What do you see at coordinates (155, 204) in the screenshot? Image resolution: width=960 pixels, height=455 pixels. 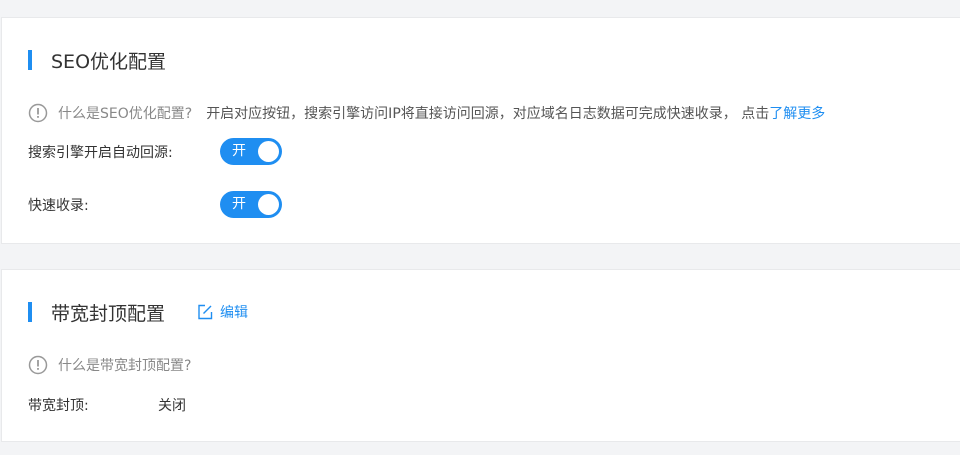 I see `fast-index-row: 快速收录: 开` at bounding box center [155, 204].